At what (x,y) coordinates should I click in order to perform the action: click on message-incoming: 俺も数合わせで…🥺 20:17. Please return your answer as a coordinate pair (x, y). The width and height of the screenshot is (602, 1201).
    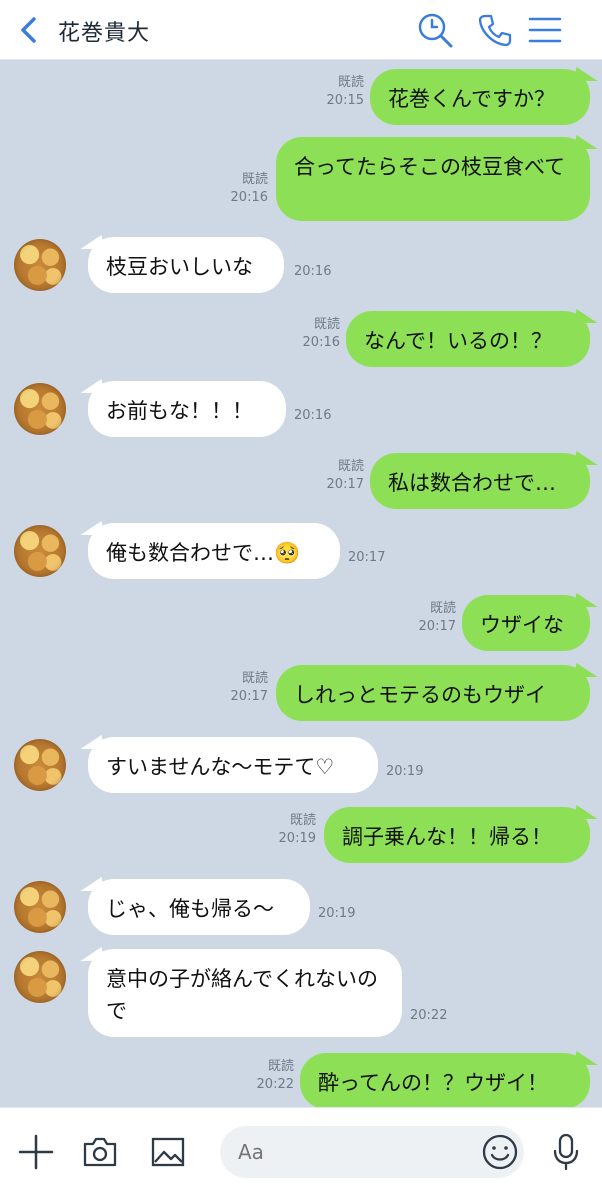
    Looking at the image, I should click on (301, 551).